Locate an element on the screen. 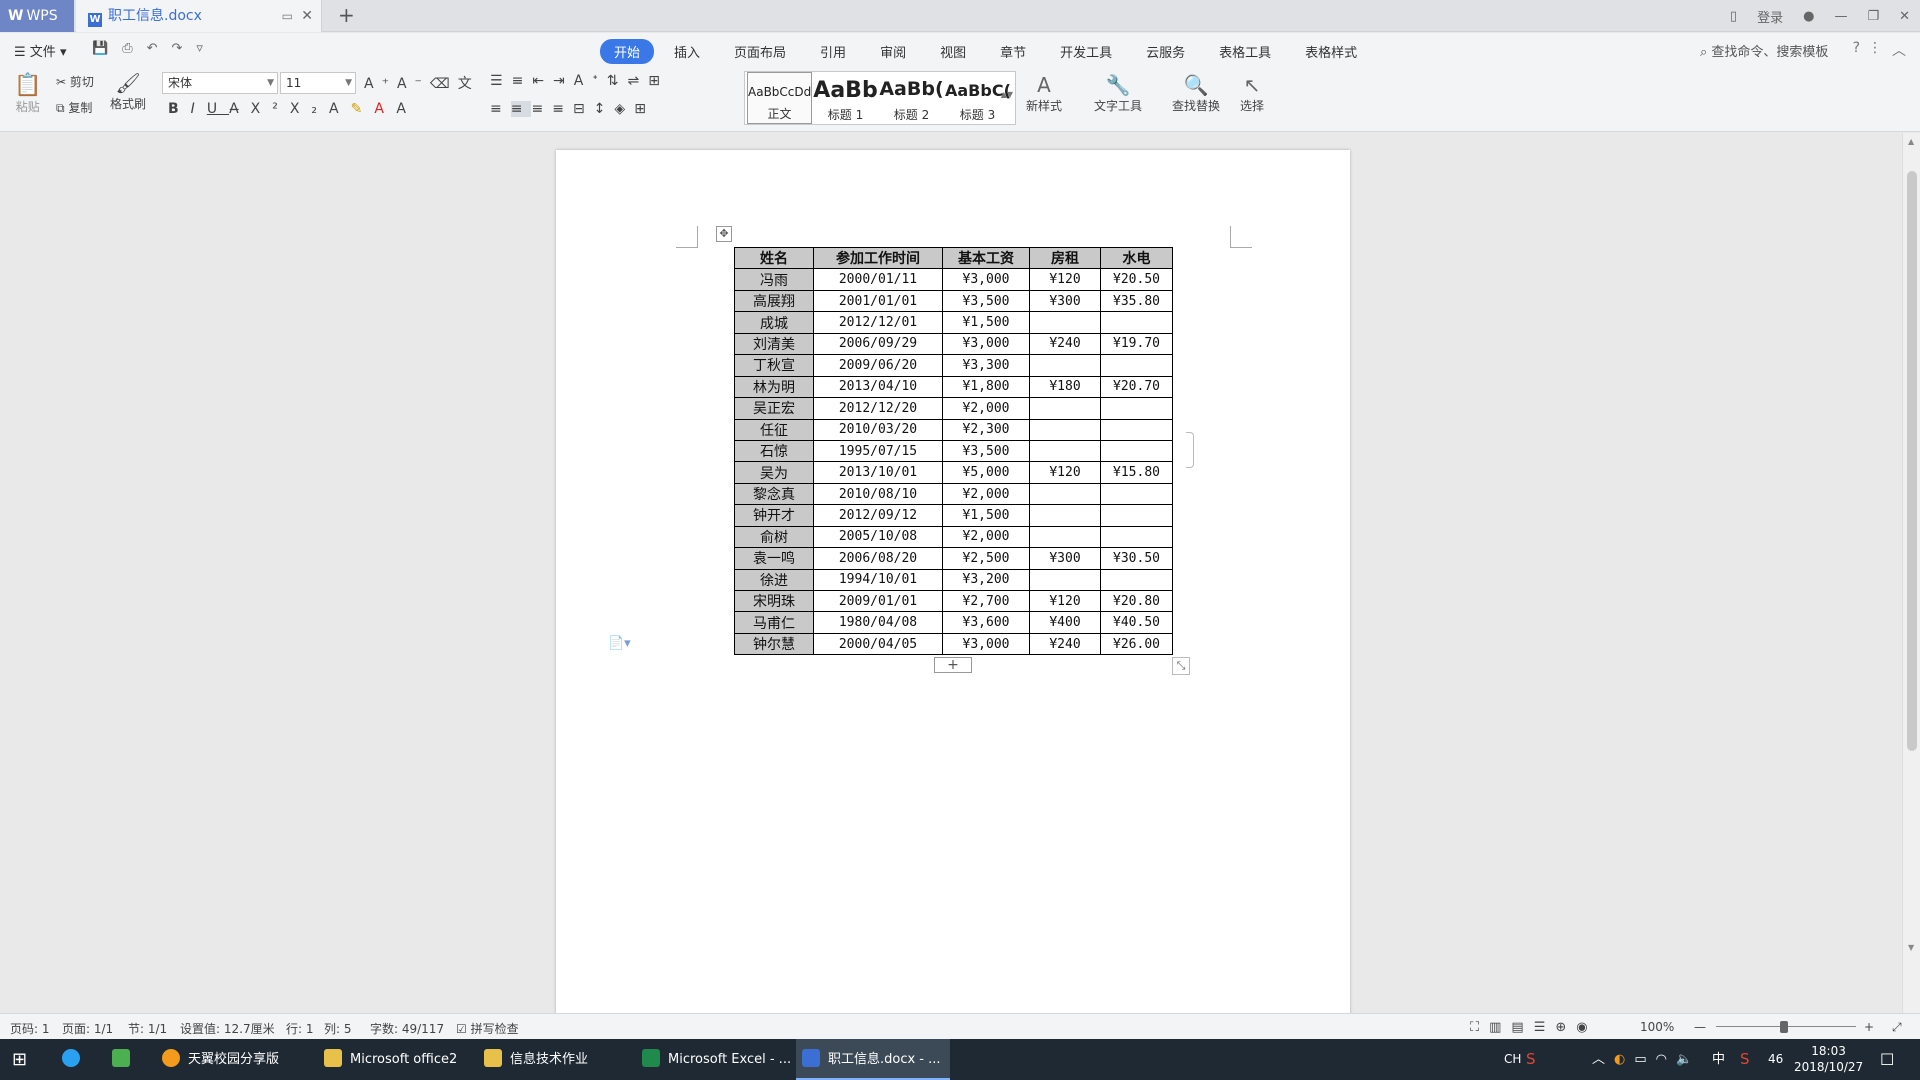 The width and height of the screenshot is (1920, 1080). cell-name: 钟开才 is located at coordinates (774, 515).